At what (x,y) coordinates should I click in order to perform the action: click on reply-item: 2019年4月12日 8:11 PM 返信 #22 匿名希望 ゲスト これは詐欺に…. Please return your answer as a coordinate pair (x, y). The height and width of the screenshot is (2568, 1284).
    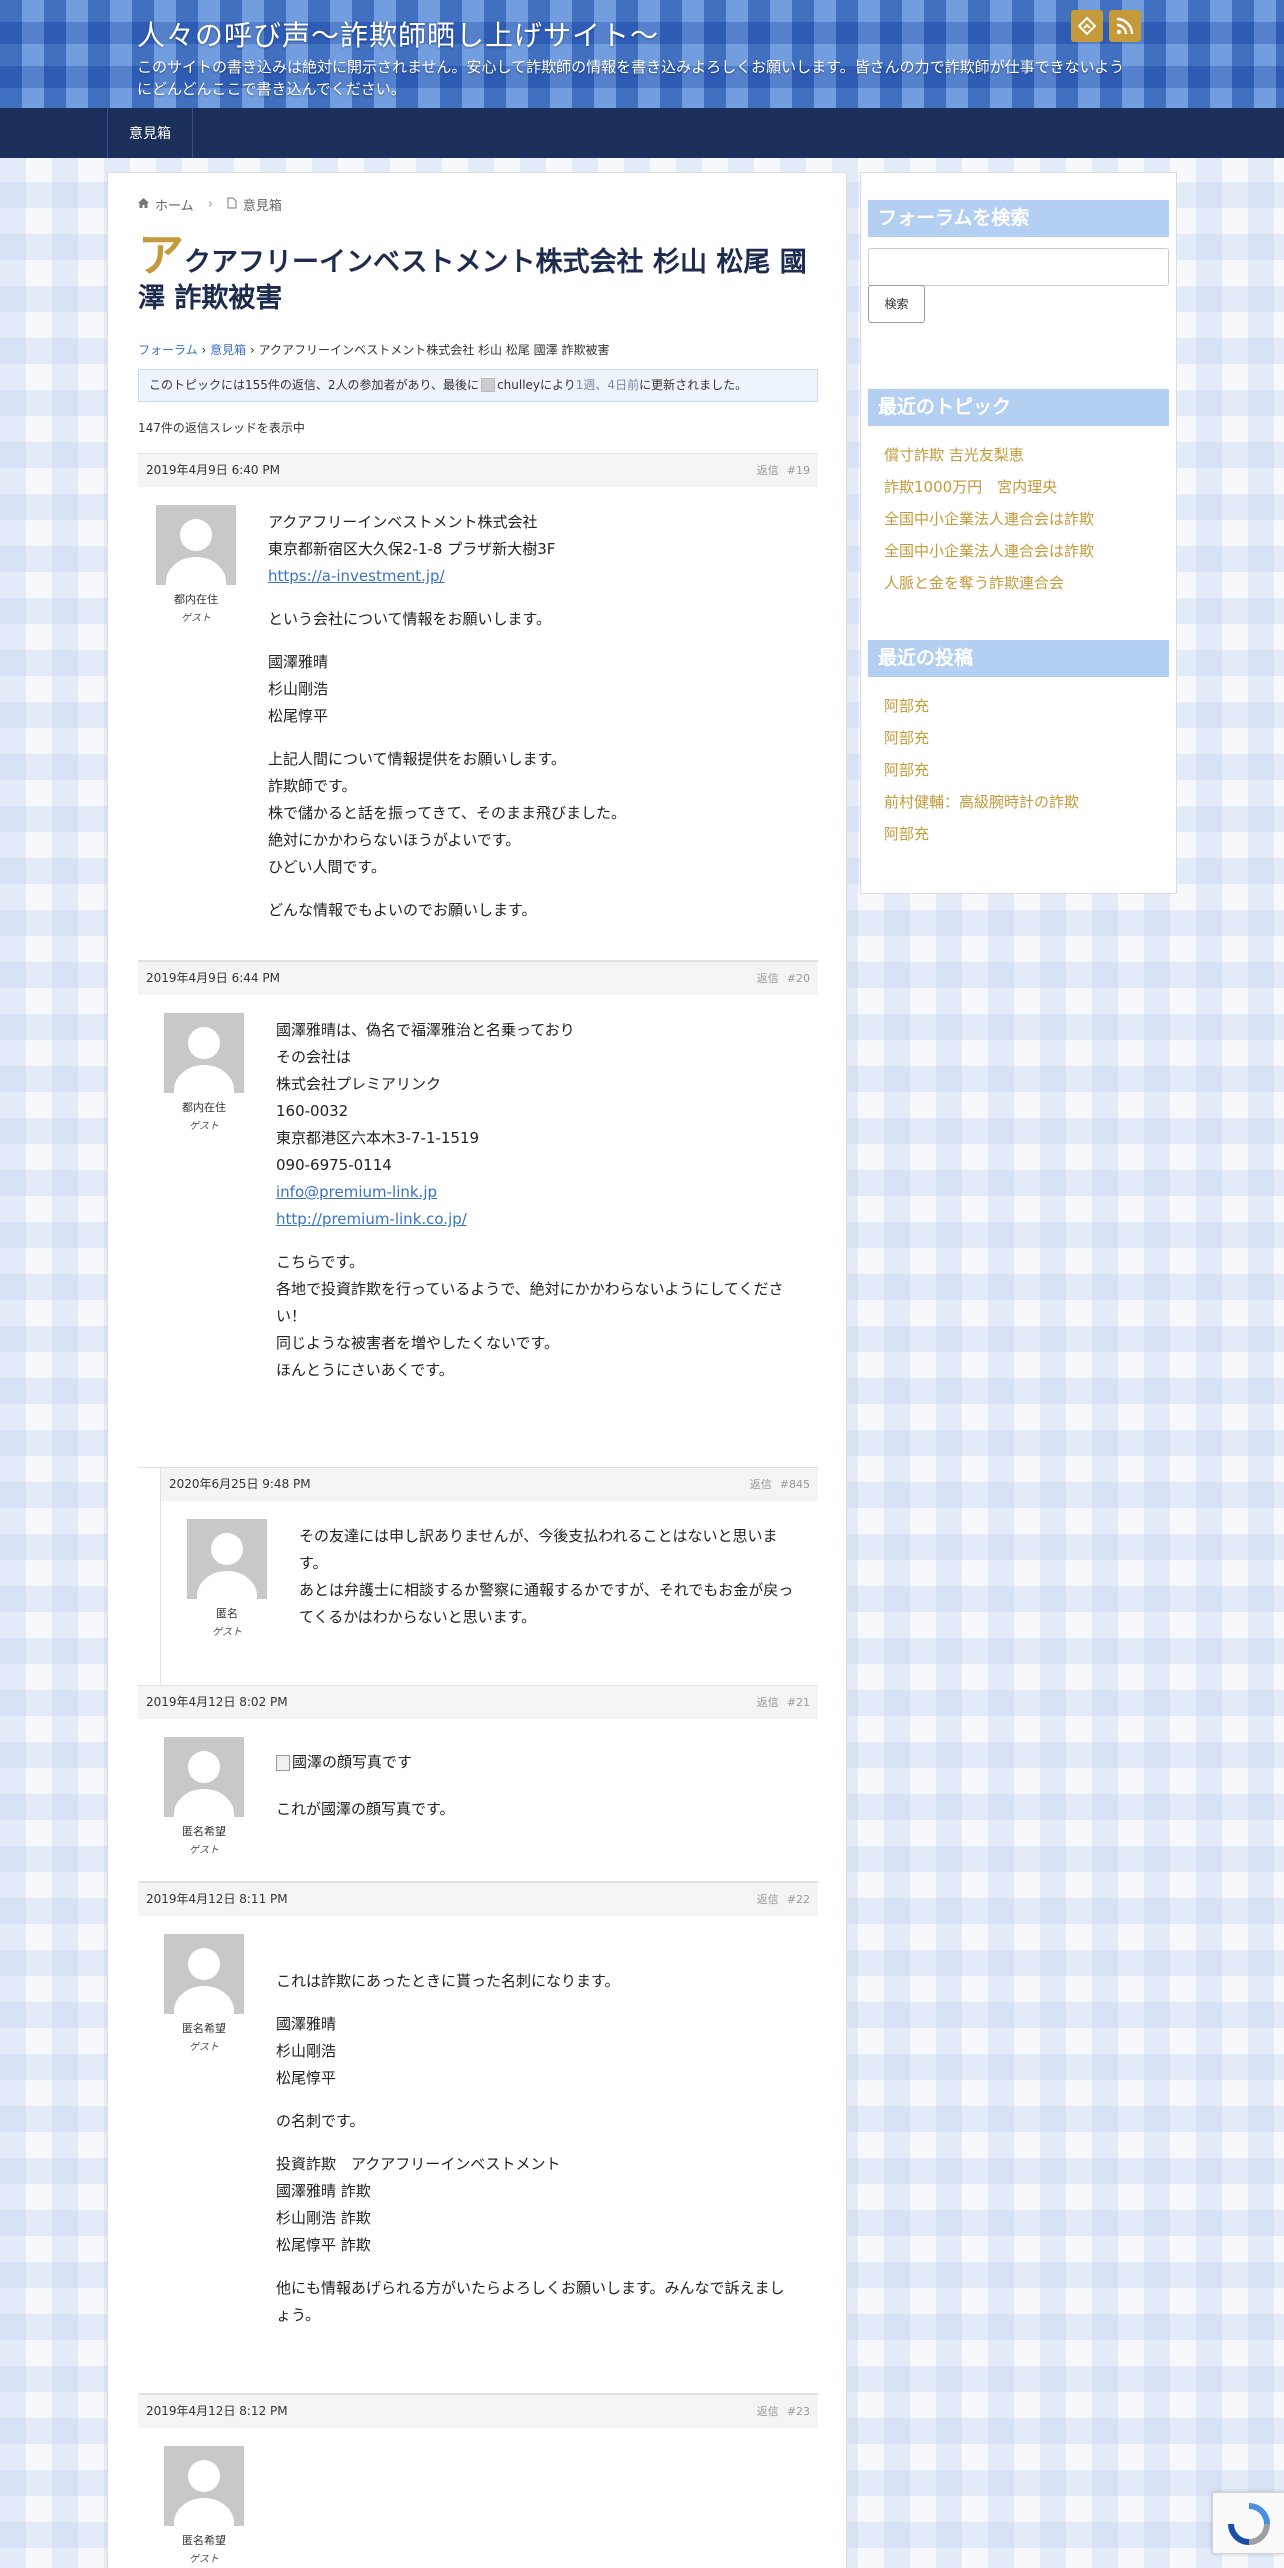
    Looking at the image, I should click on (478, 2138).